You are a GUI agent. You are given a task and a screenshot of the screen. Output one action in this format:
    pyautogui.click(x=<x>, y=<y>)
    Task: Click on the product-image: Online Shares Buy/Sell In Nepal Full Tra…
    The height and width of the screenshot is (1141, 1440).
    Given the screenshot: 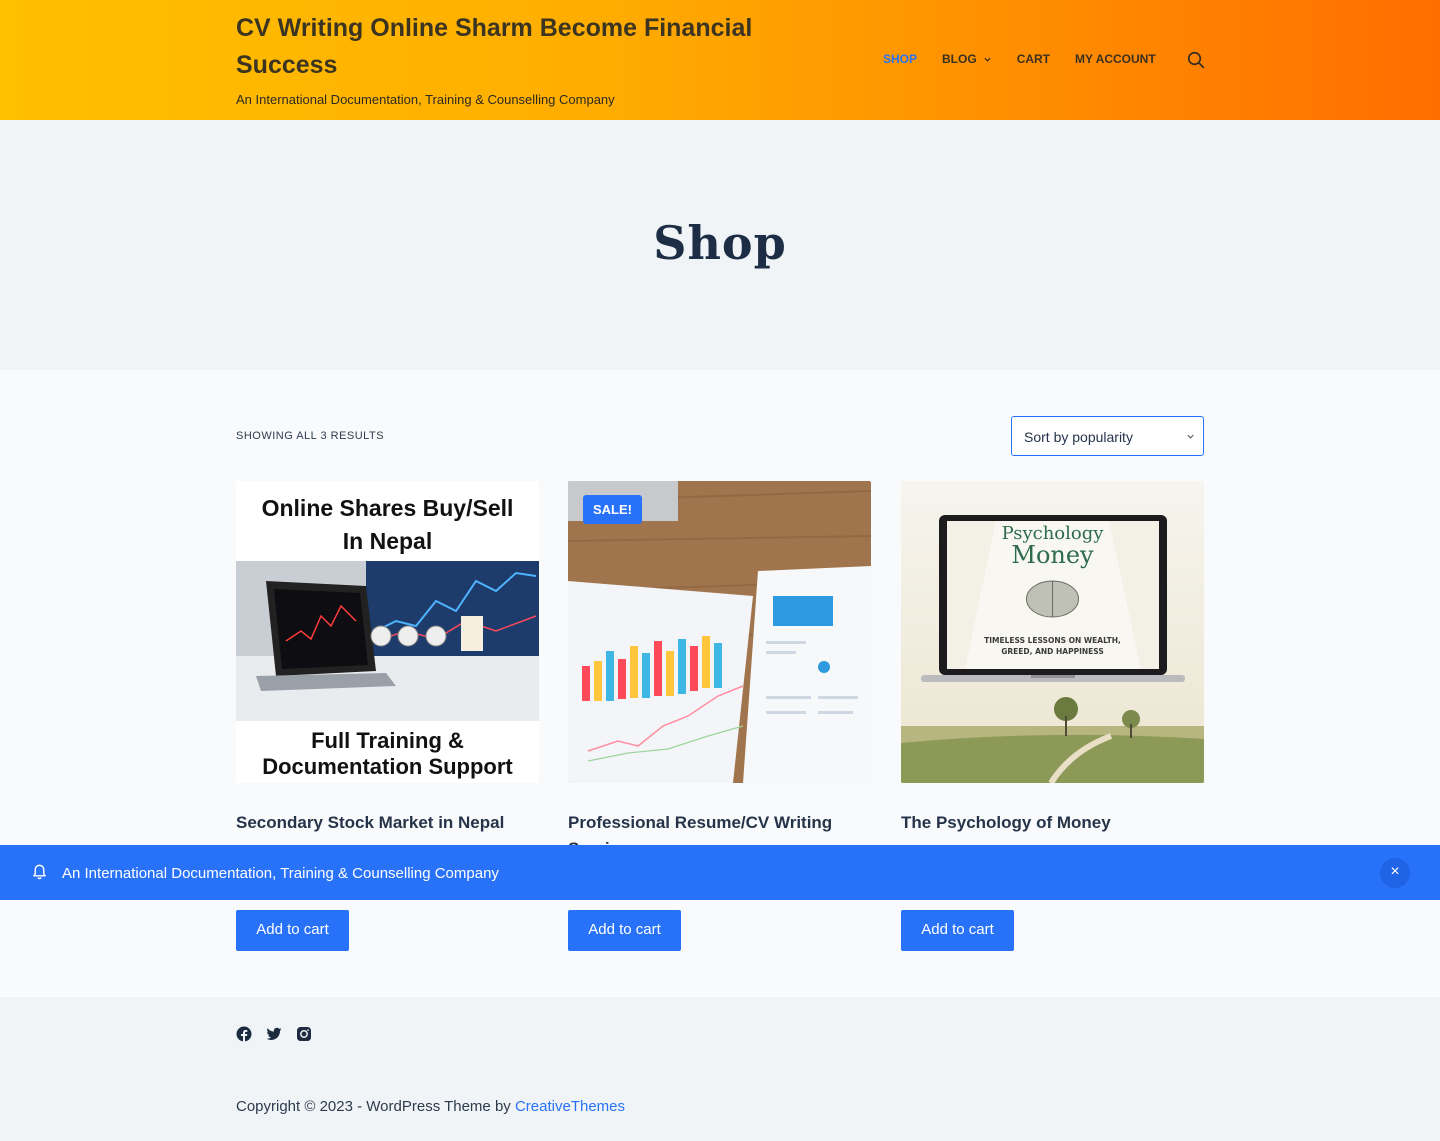 What is the action you would take?
    pyautogui.click(x=387, y=632)
    